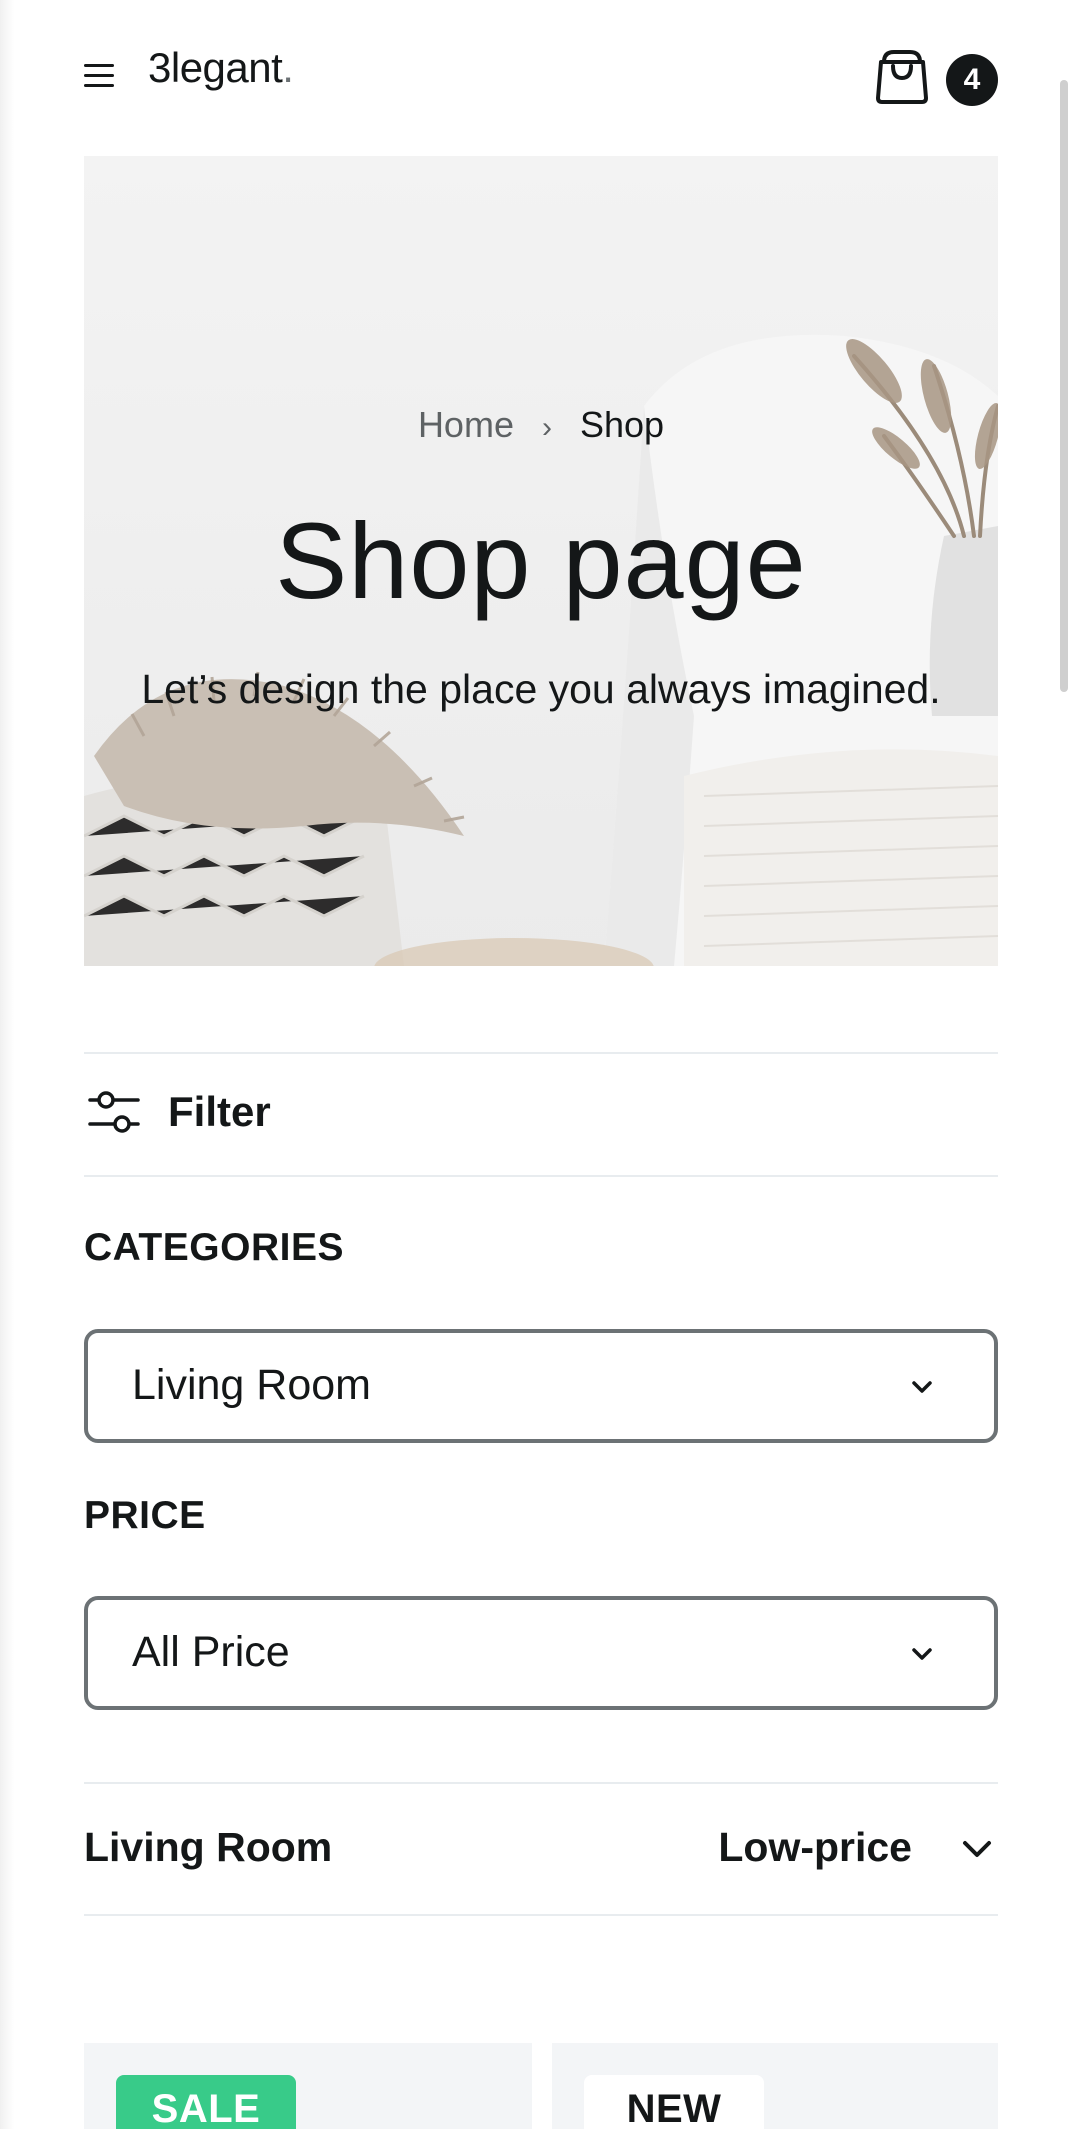 The height and width of the screenshot is (2129, 1080). I want to click on current-category-label: Living Room, so click(208, 1847).